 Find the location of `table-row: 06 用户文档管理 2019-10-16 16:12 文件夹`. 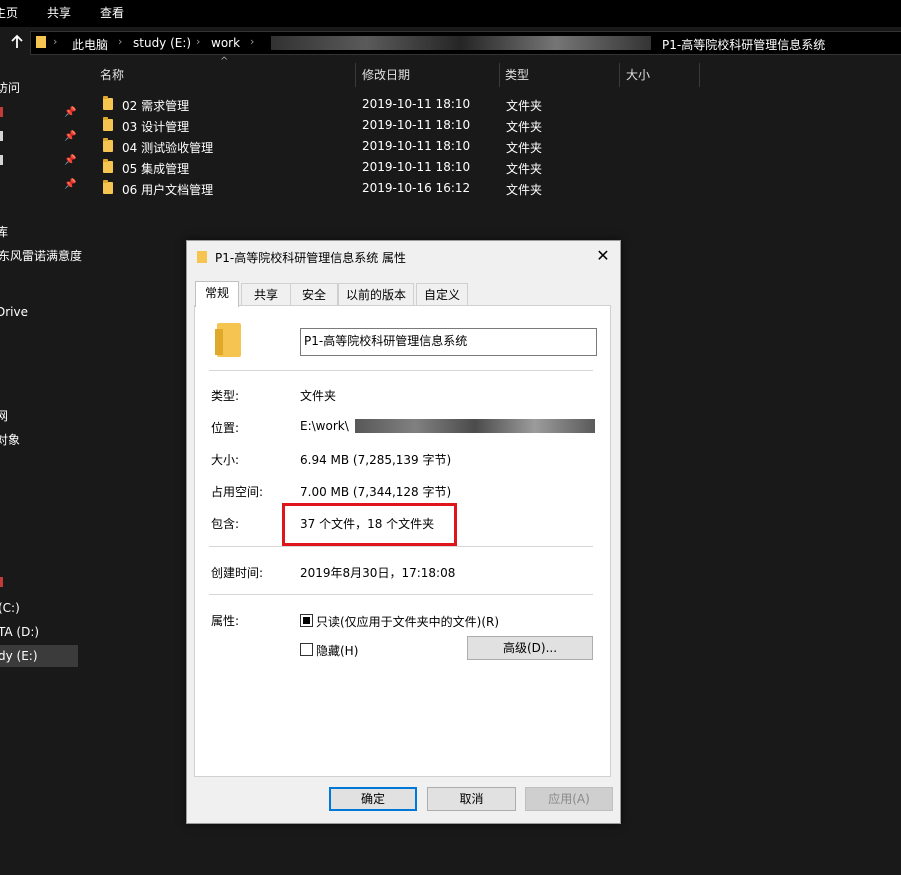

table-row: 06 用户文档管理 2019-10-16 16:12 文件夹 is located at coordinates (400, 188).